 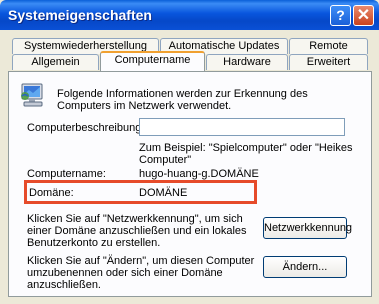 What do you see at coordinates (32, 95) in the screenshot?
I see `computer-icon` at bounding box center [32, 95].